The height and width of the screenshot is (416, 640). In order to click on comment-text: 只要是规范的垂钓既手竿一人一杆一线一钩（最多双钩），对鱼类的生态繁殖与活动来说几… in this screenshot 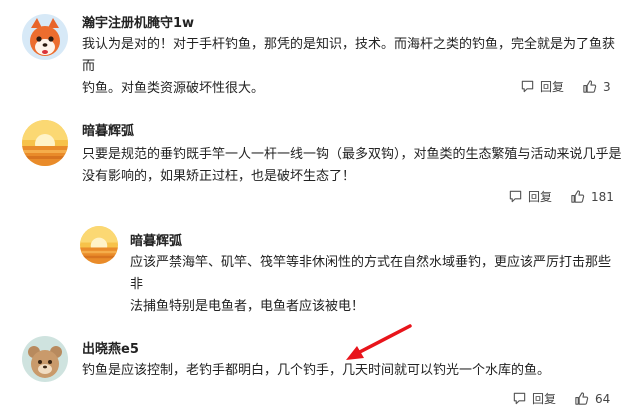, I will do `click(352, 166)`.